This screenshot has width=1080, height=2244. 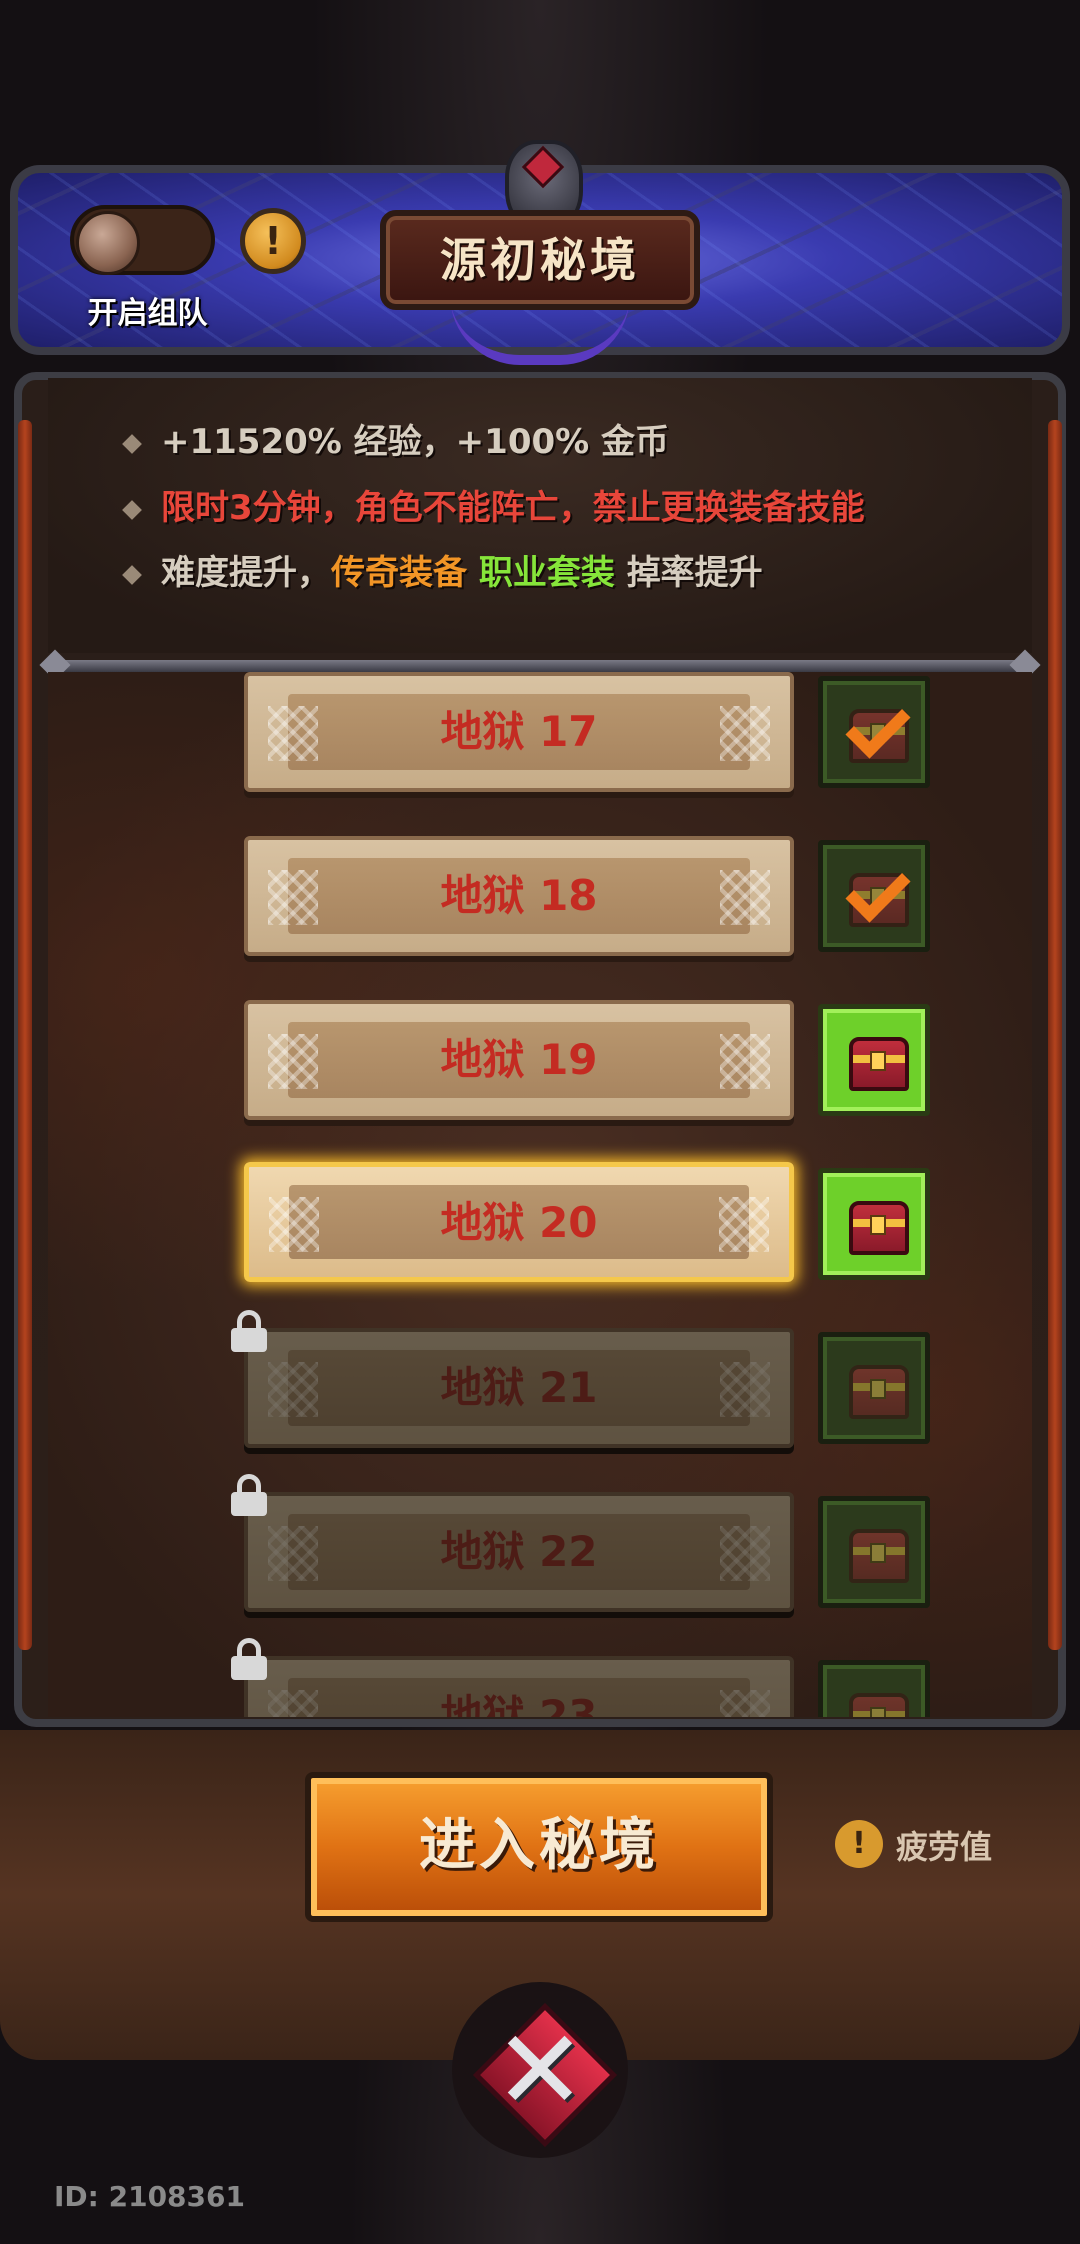 What do you see at coordinates (539, 1847) in the screenshot?
I see `enter-realm-button: 进入秘境` at bounding box center [539, 1847].